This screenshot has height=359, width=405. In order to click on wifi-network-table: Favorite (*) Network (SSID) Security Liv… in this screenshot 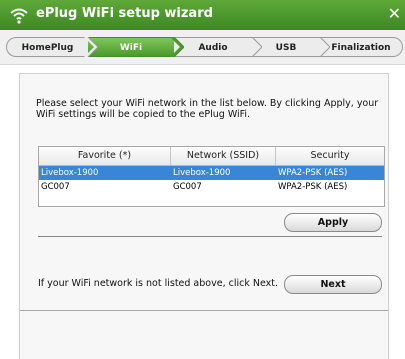, I will do `click(211, 176)`.